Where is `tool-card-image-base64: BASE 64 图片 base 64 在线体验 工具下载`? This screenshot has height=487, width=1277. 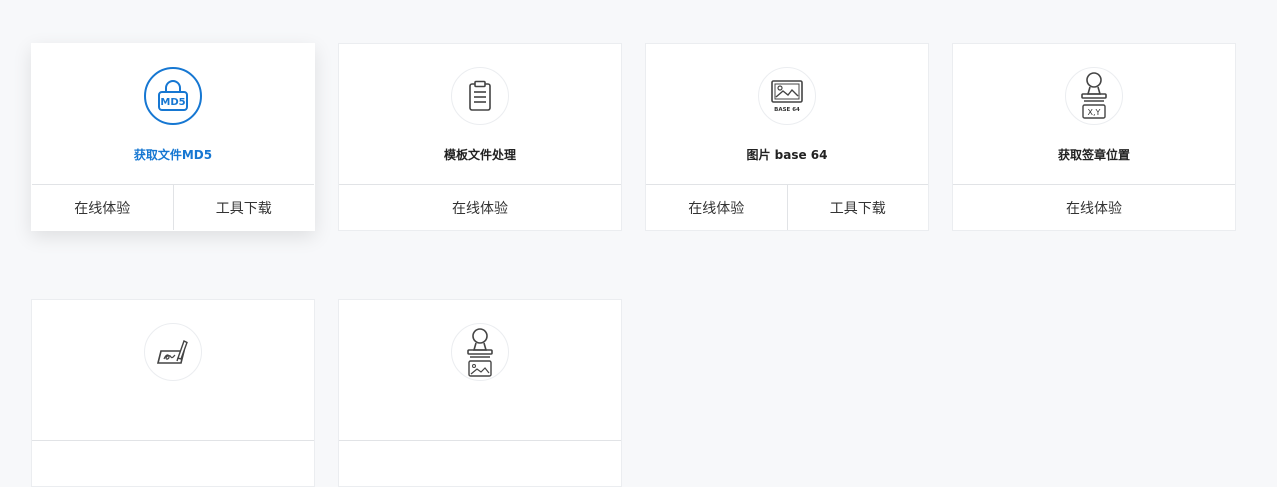 tool-card-image-base64: BASE 64 图片 base 64 在线体验 工具下载 is located at coordinates (787, 137).